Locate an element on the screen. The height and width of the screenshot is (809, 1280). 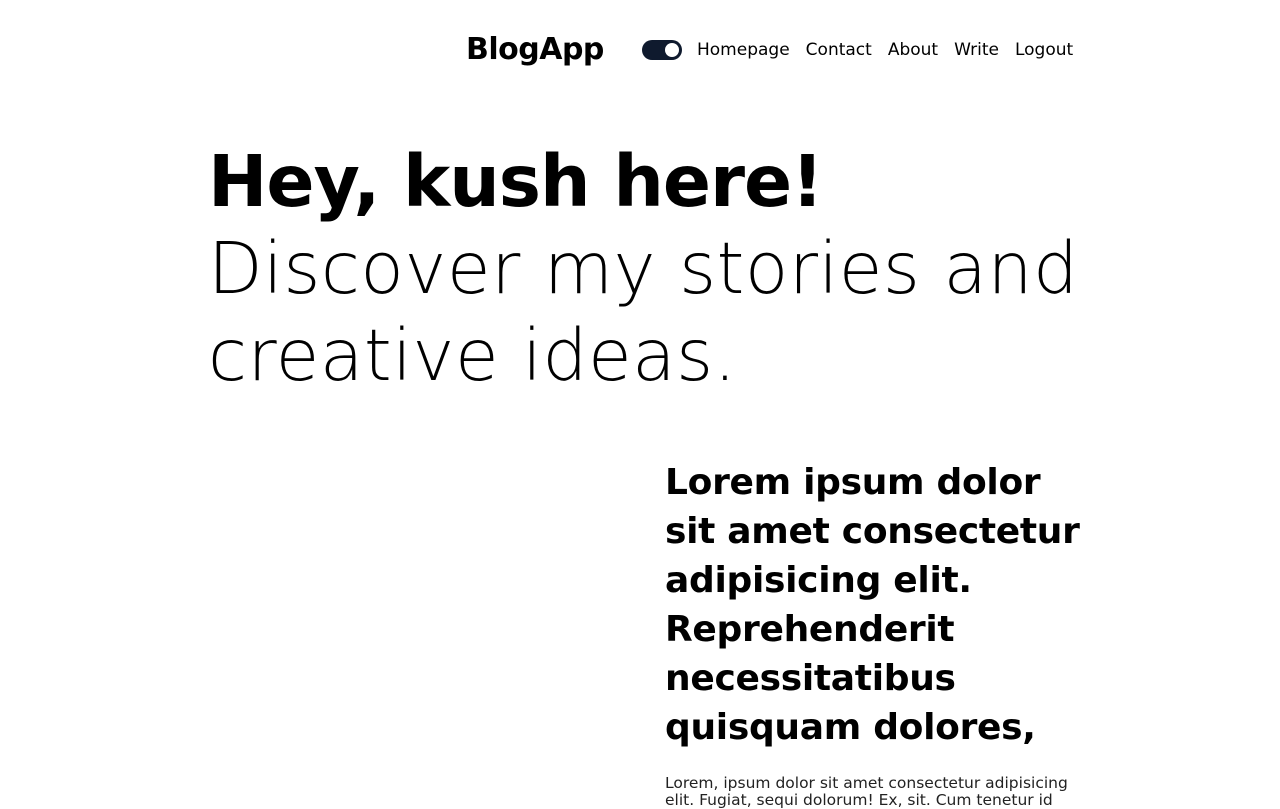
theme-toggle is located at coordinates (662, 50).